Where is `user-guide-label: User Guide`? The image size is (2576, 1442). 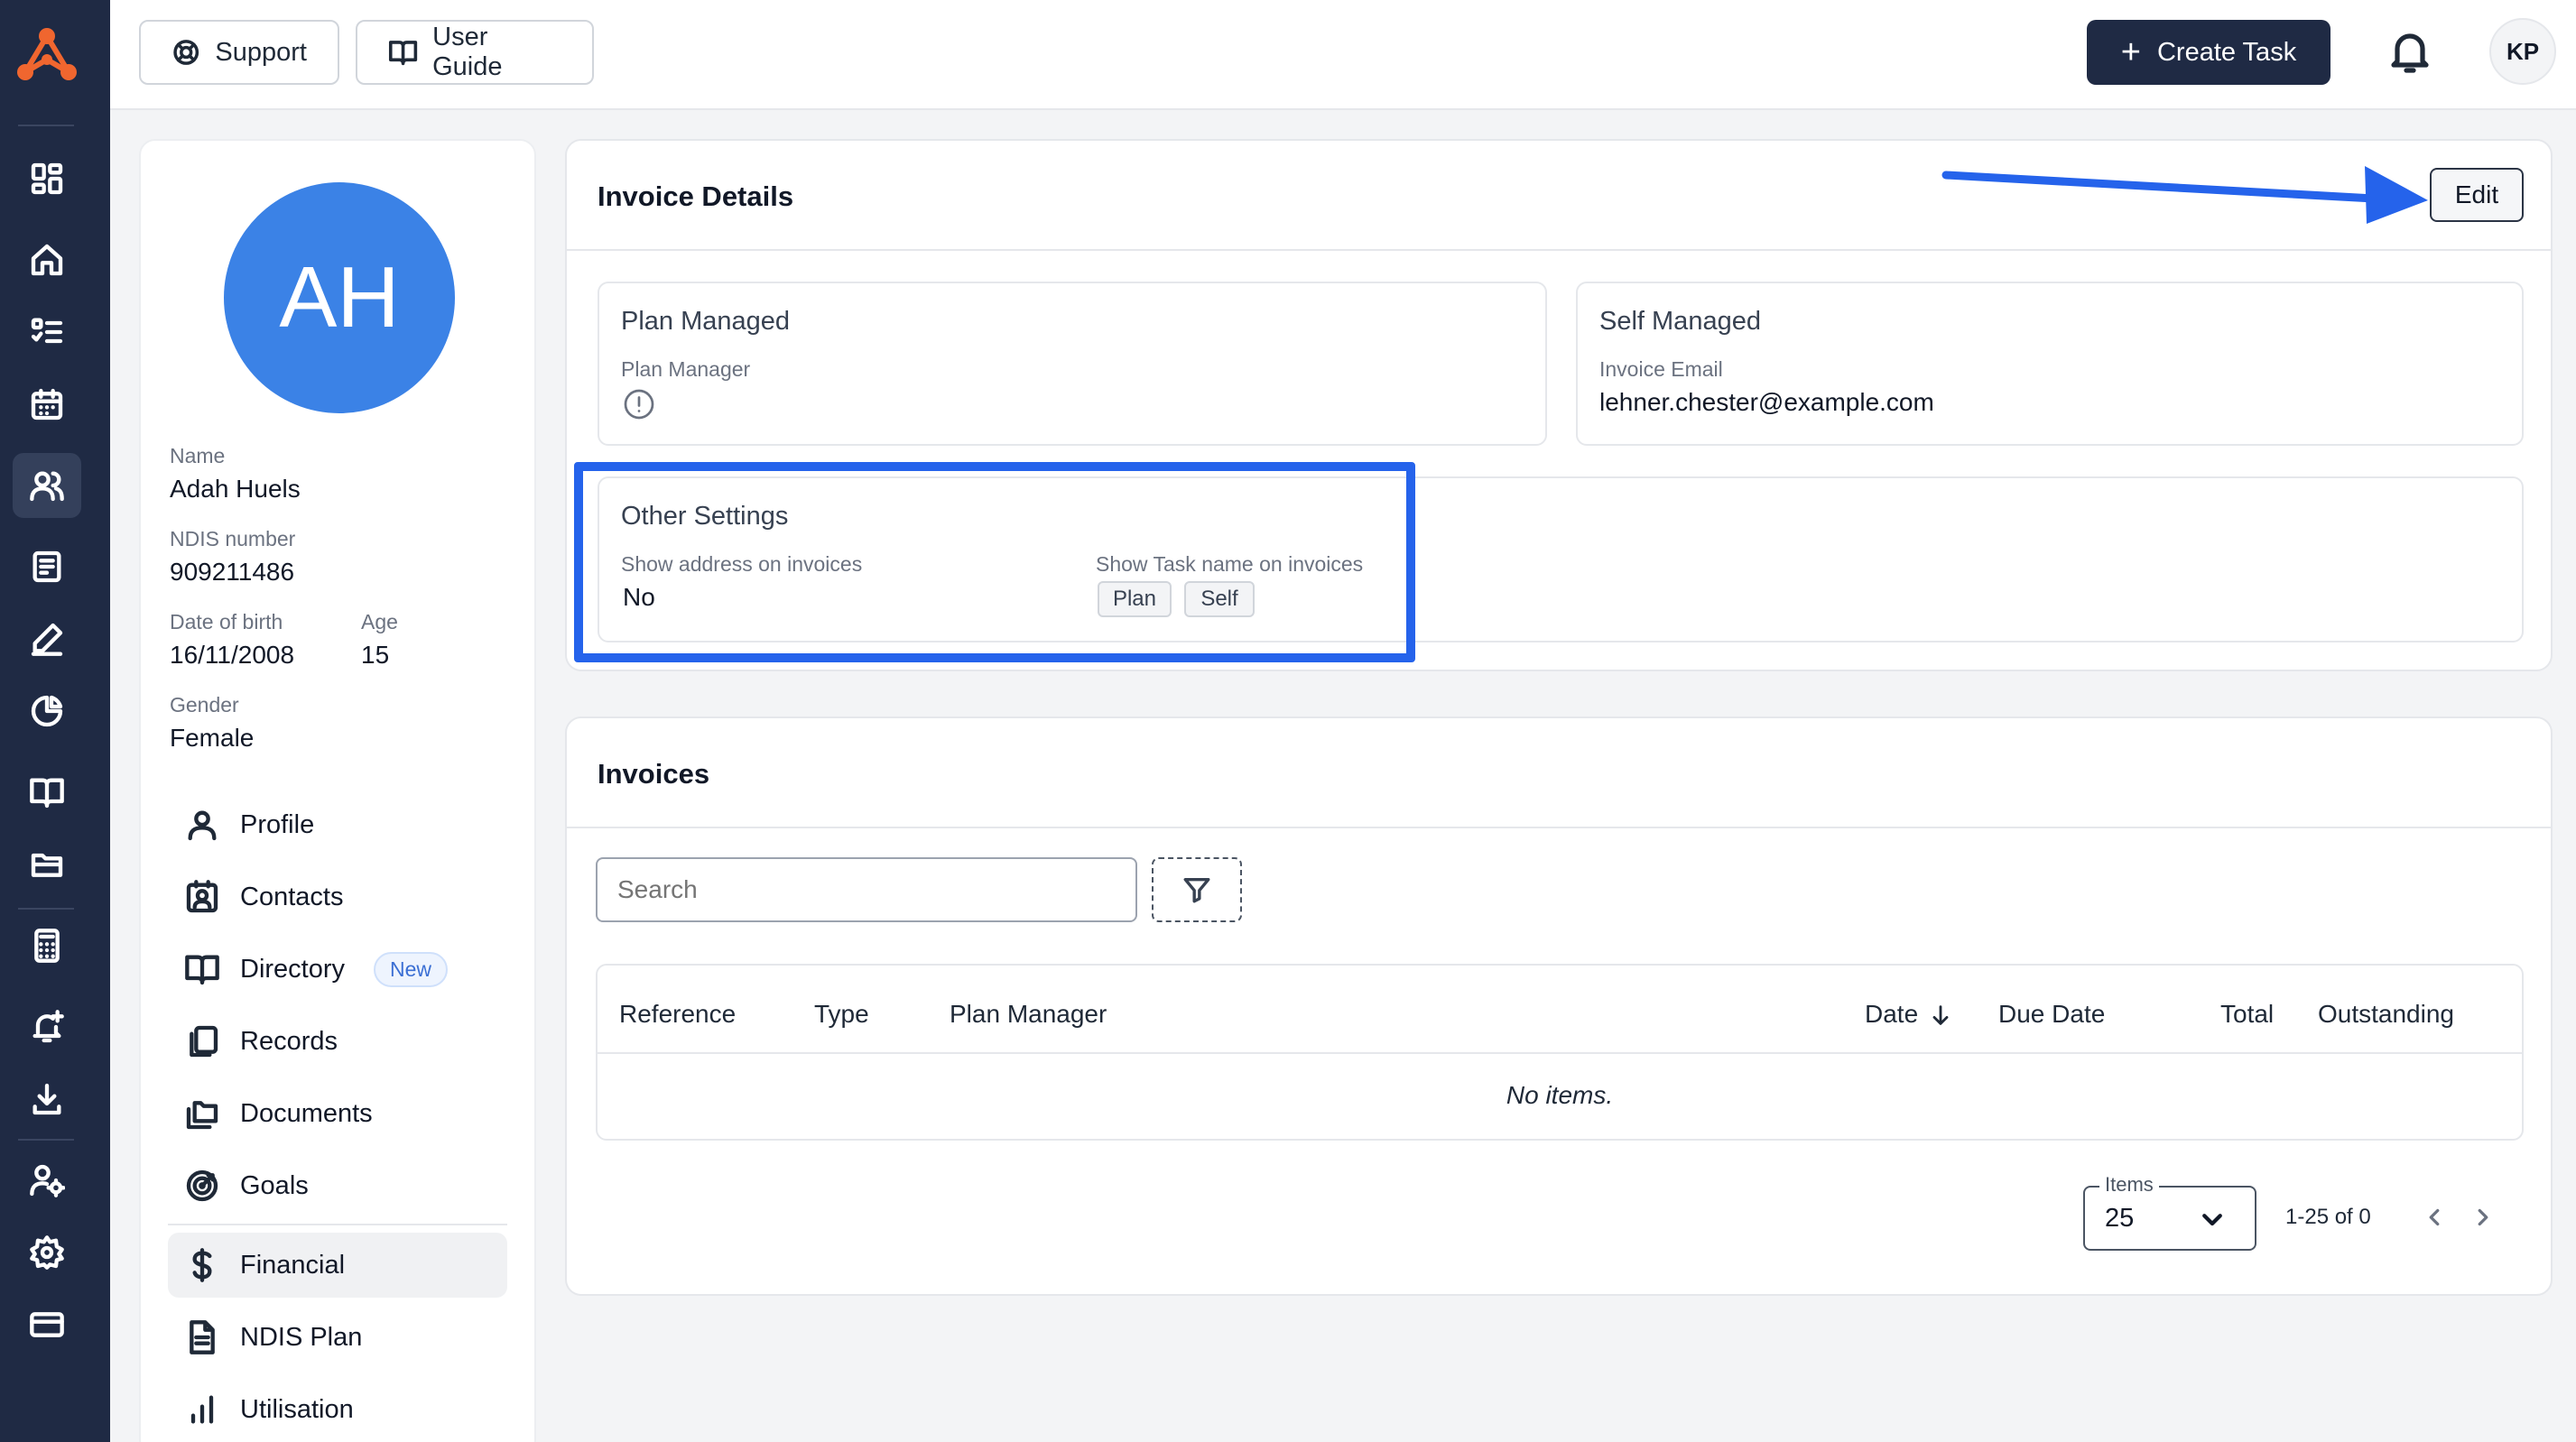
user-guide-label: User Guide is located at coordinates (467, 52).